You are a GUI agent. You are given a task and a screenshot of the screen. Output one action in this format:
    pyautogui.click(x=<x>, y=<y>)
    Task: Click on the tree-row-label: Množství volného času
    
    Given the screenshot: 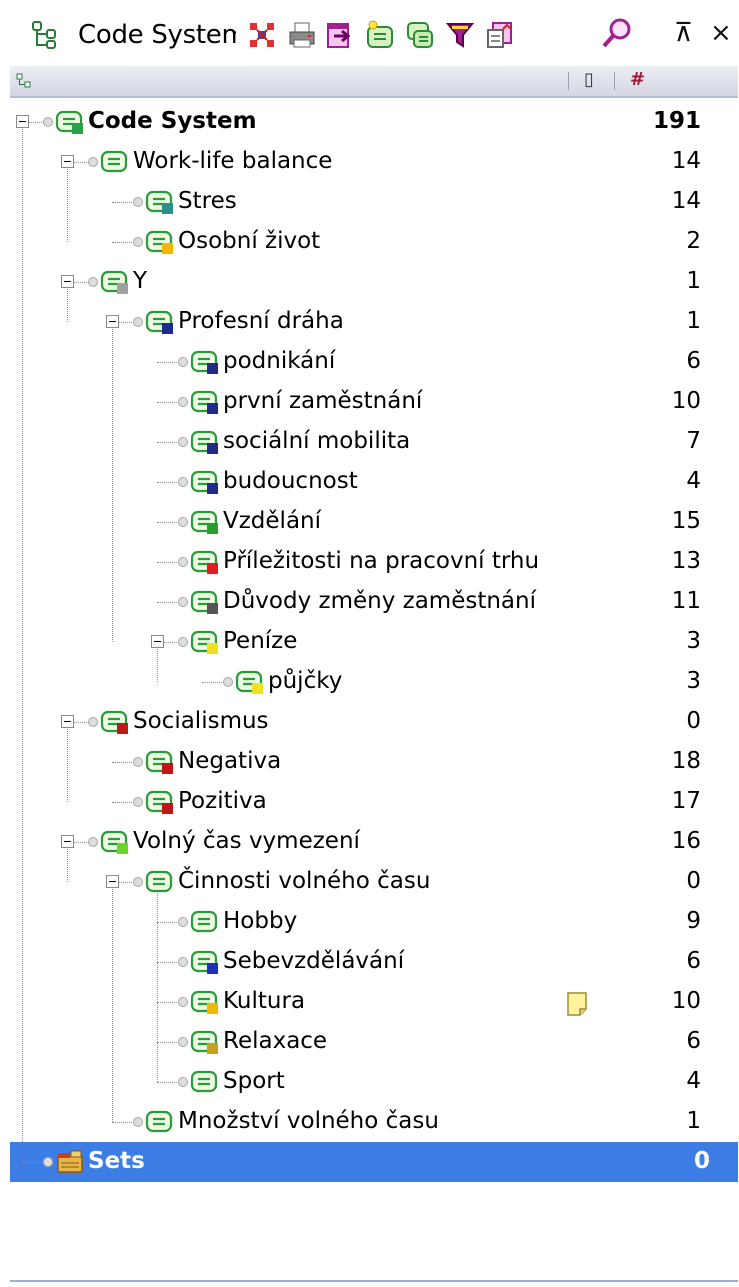 What is the action you would take?
    pyautogui.click(x=308, y=1121)
    